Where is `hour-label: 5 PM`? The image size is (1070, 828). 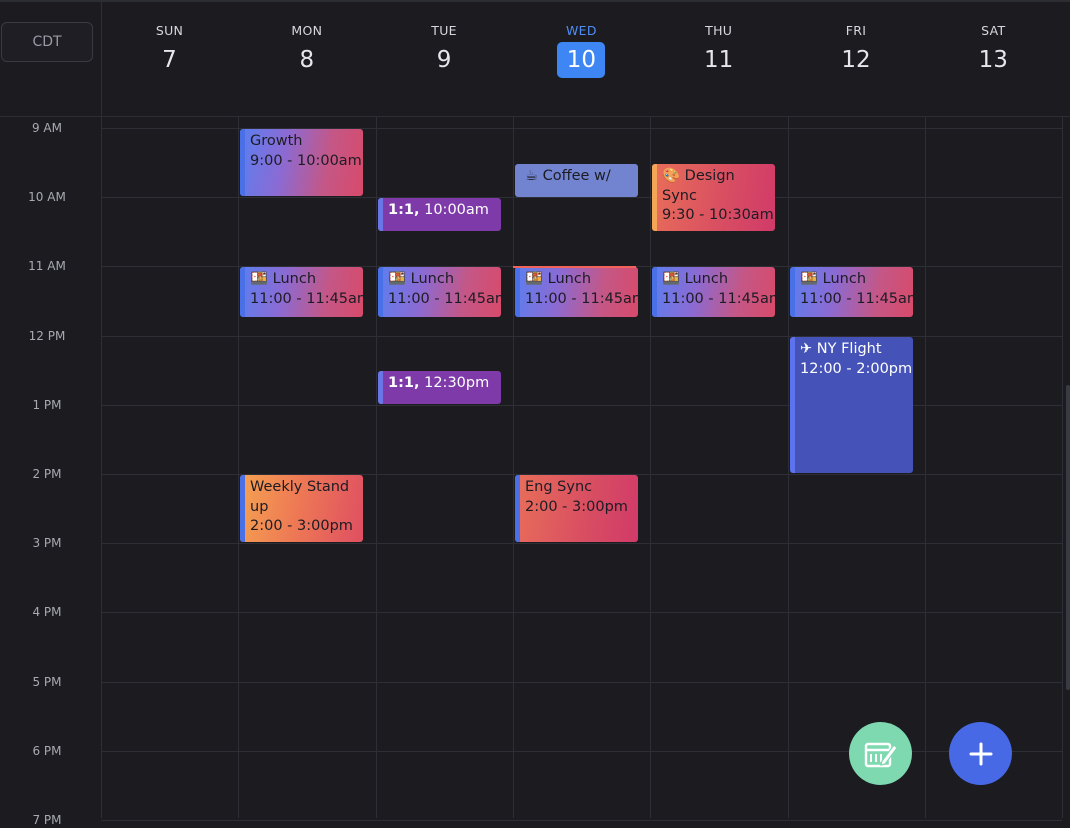
hour-label: 5 PM is located at coordinates (47, 681).